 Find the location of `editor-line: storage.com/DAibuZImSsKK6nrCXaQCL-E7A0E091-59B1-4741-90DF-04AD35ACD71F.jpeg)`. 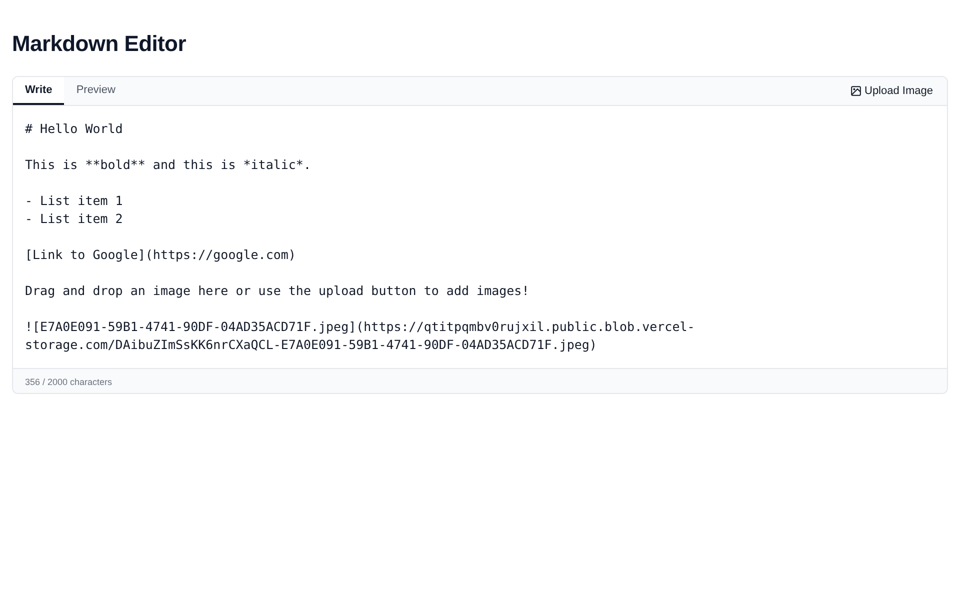

editor-line: storage.com/DAibuZImSsKK6nrCXaQCL-E7A0E091-59B1-4741-90DF-04AD35ACD71F.jpeg) is located at coordinates (311, 345).